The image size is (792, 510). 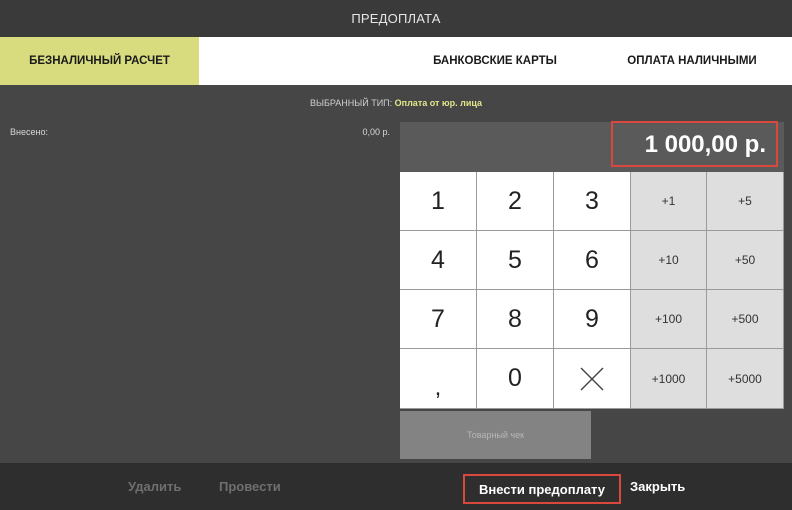 What do you see at coordinates (669, 201) in the screenshot?
I see `key-plus-1: +1` at bounding box center [669, 201].